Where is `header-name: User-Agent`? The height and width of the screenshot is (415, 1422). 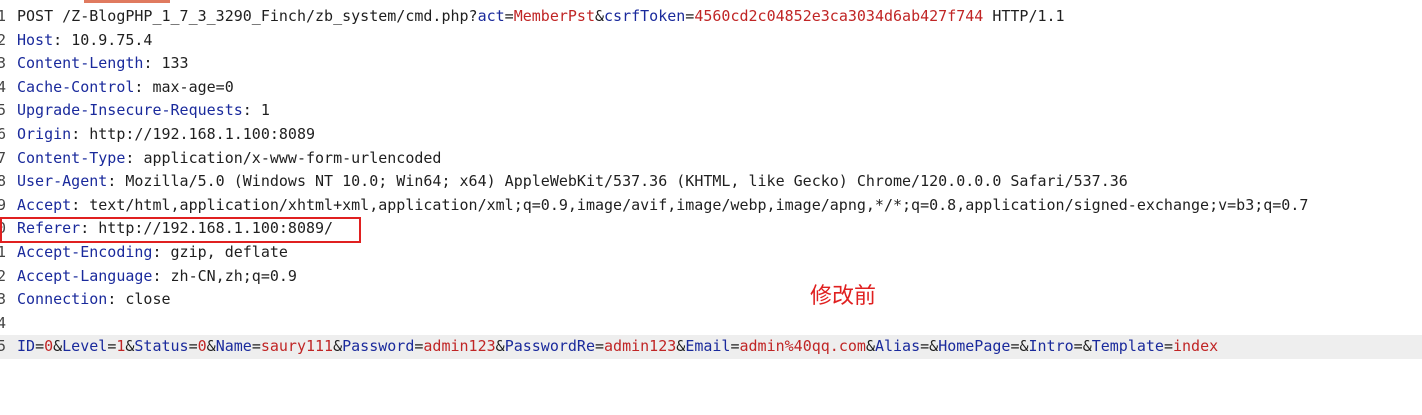 header-name: User-Agent is located at coordinates (62, 181).